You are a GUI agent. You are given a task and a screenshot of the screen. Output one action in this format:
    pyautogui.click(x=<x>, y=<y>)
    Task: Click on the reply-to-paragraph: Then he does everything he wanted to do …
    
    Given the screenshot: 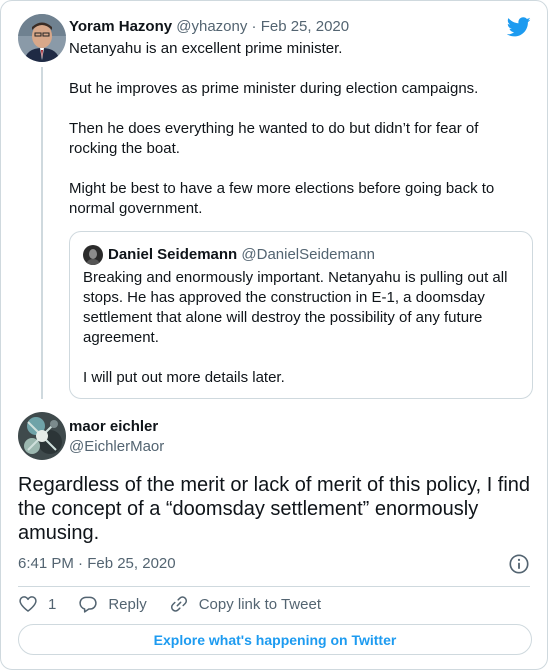 What is the action you would take?
    pyautogui.click(x=274, y=138)
    